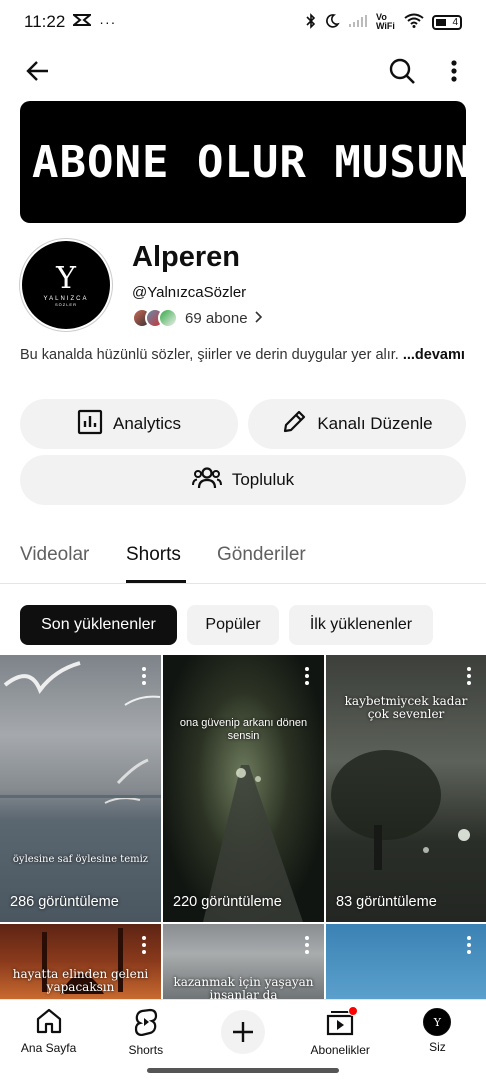 This screenshot has width=486, height=1080. Describe the element at coordinates (402, 71) in the screenshot. I see `search-icon` at that location.